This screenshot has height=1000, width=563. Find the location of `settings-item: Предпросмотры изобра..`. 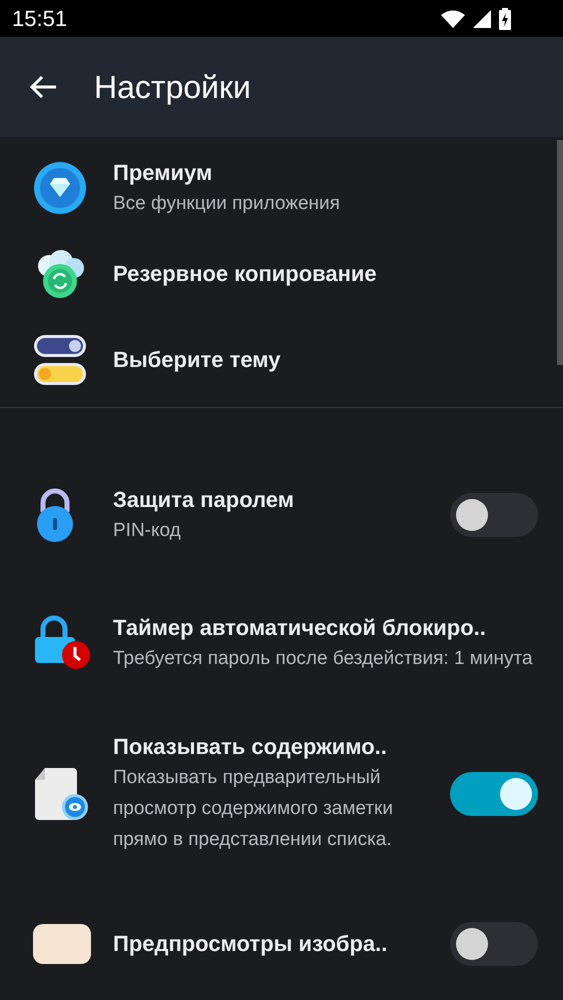

settings-item: Предпросмотры изобра.. is located at coordinates (281, 944).